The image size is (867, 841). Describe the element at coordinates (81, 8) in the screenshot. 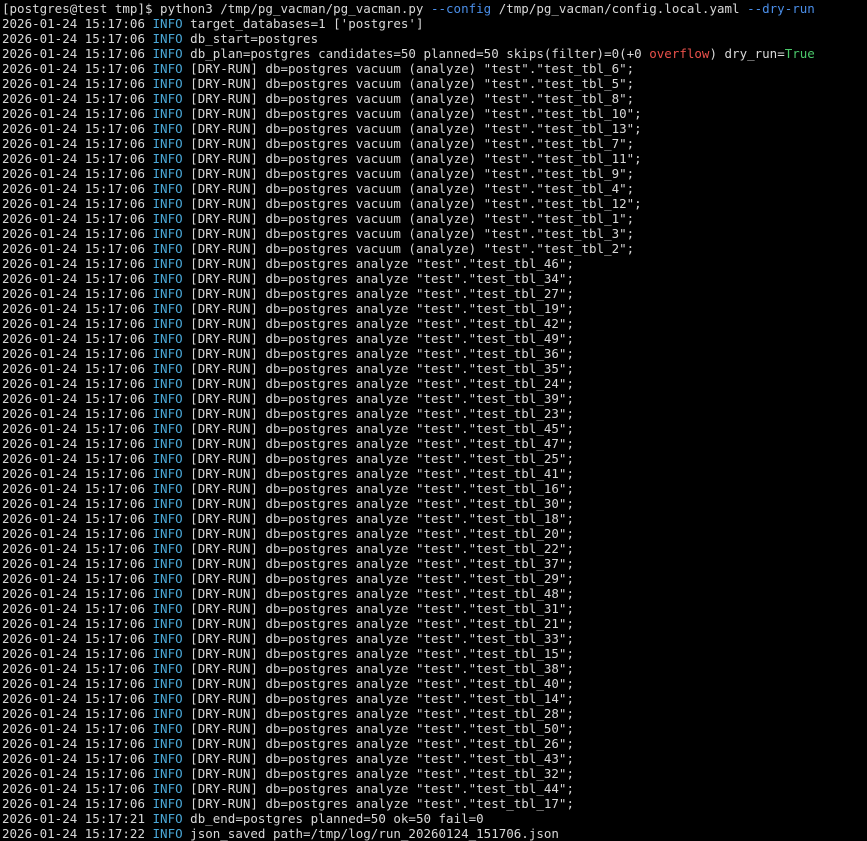

I see `shell-prompt: [postgres@test tmp]$` at that location.